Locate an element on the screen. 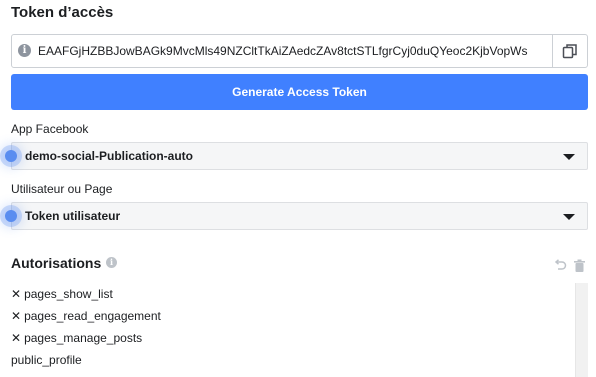  user-select-value: Token utilisateur is located at coordinates (73, 216).